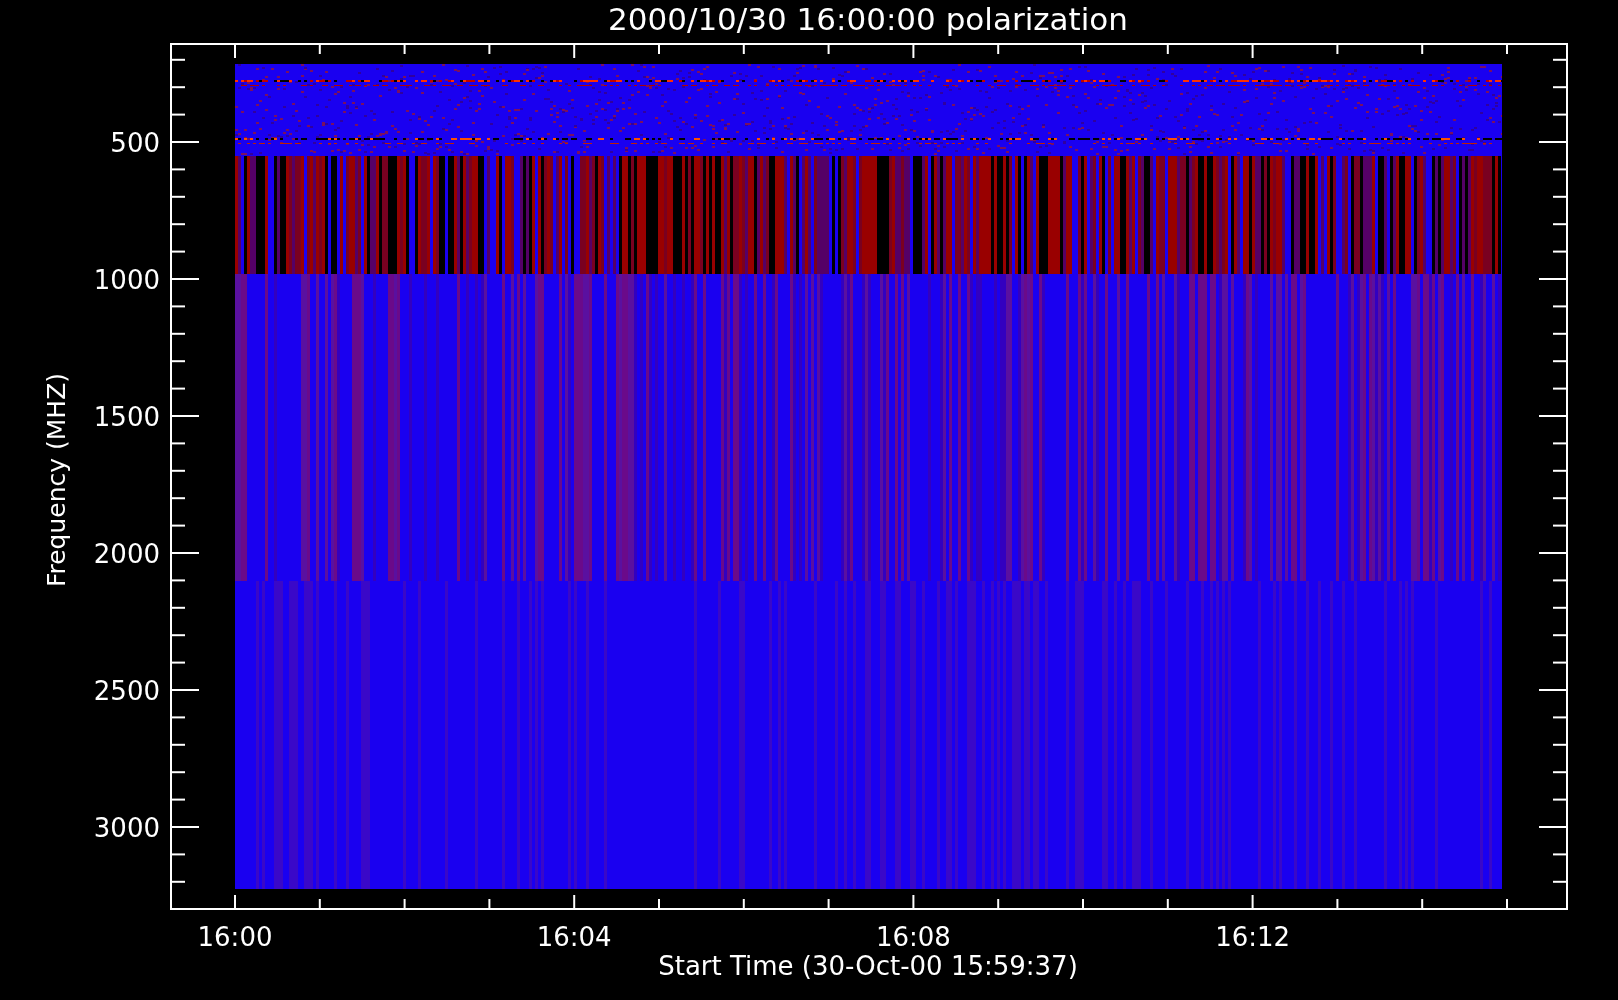 The width and height of the screenshot is (1618, 1000). I want to click on tick-label: 16:12, so click(1253, 937).